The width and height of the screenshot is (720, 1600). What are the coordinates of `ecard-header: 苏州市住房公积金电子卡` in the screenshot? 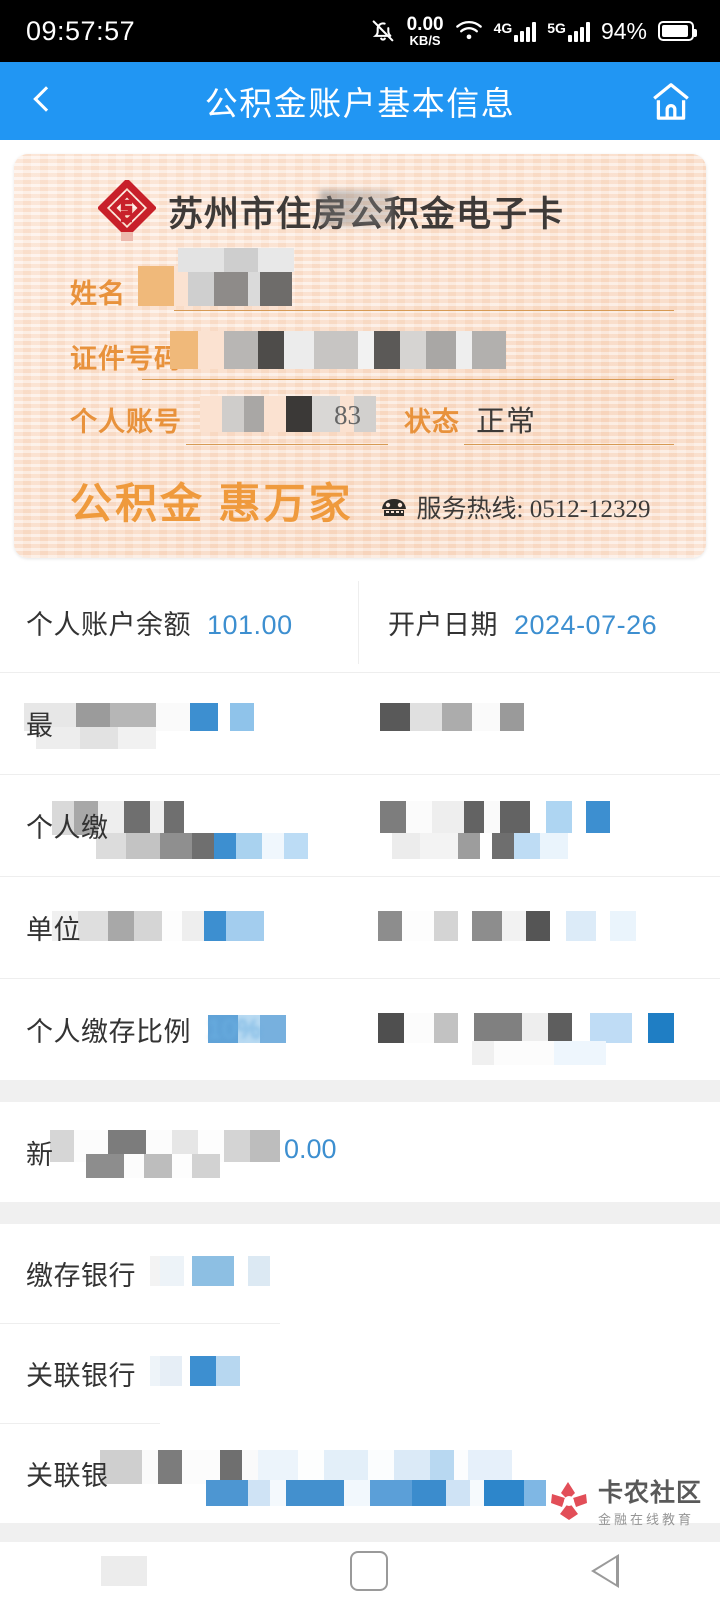 It's located at (360, 198).